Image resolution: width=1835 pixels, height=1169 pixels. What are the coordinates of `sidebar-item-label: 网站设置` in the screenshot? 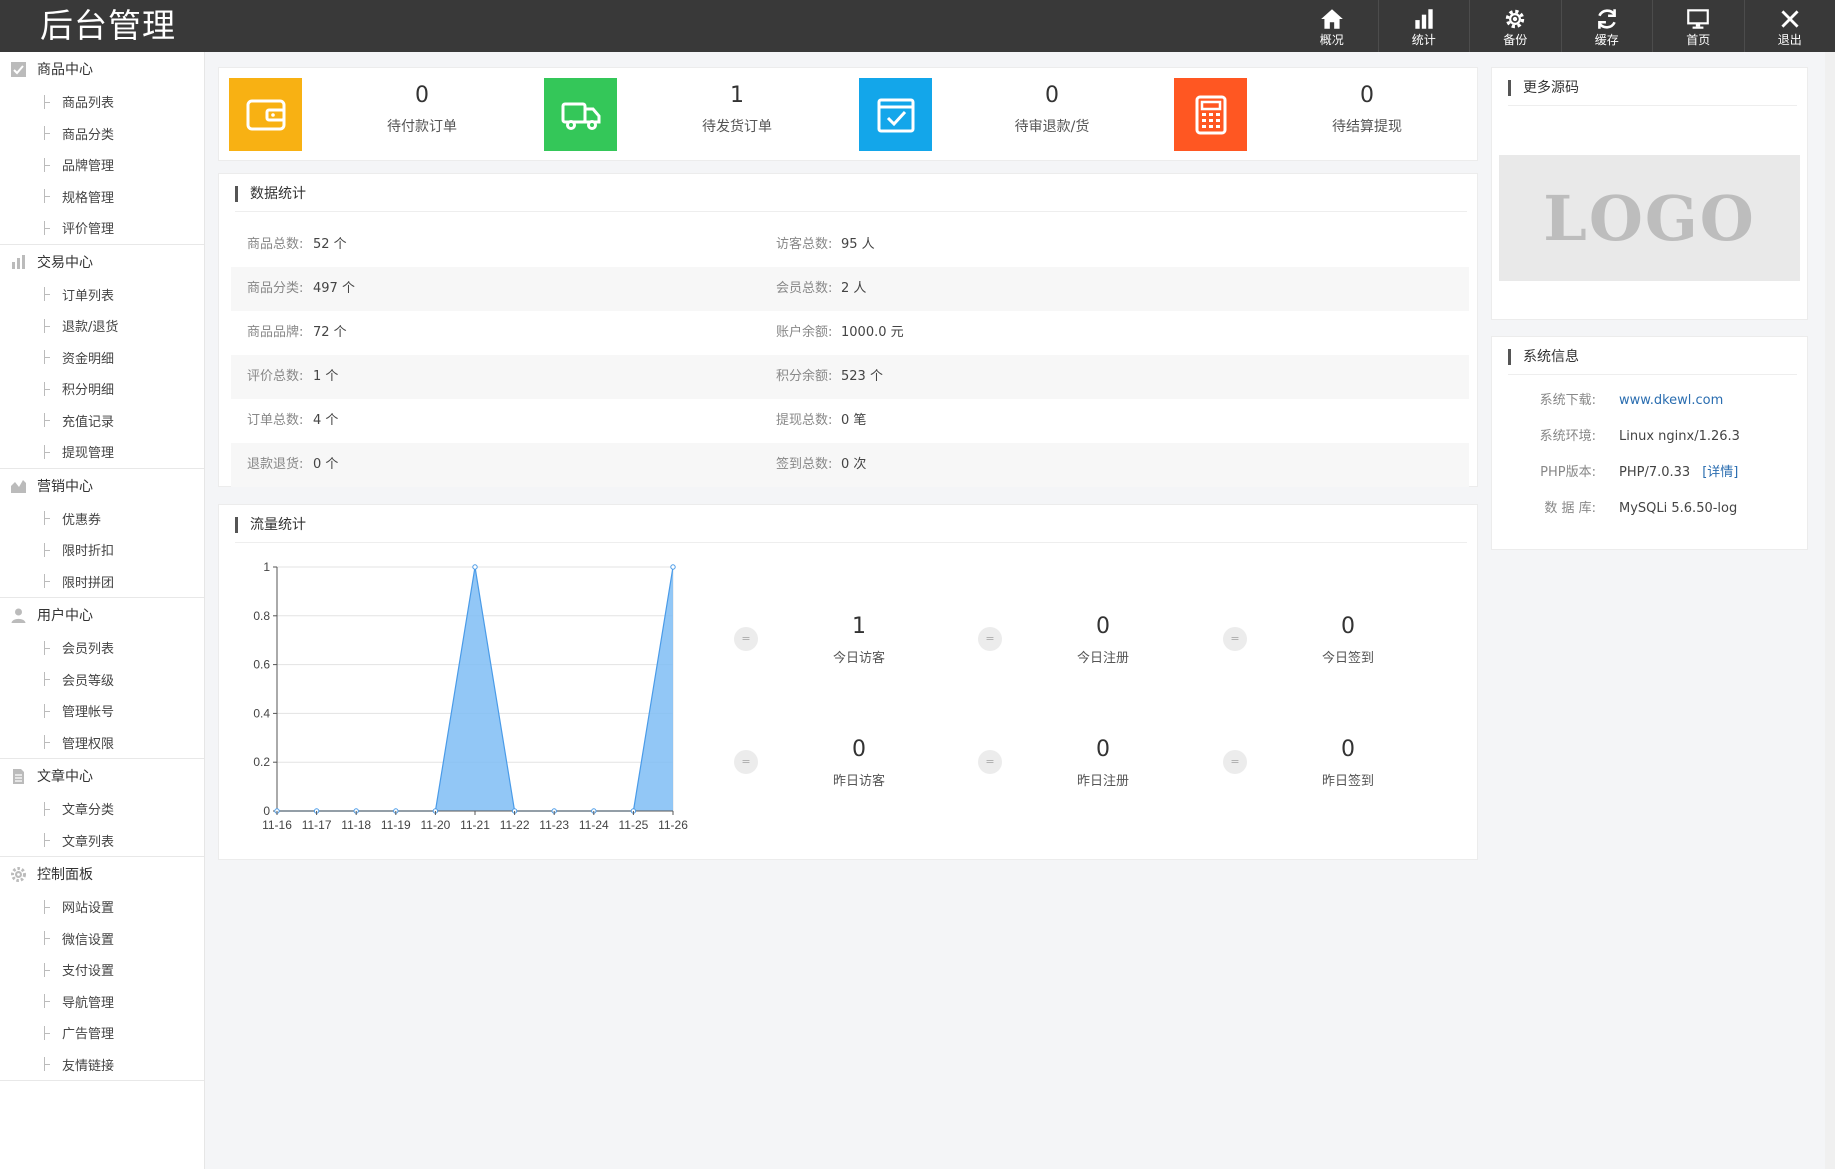 It's located at (88, 909).